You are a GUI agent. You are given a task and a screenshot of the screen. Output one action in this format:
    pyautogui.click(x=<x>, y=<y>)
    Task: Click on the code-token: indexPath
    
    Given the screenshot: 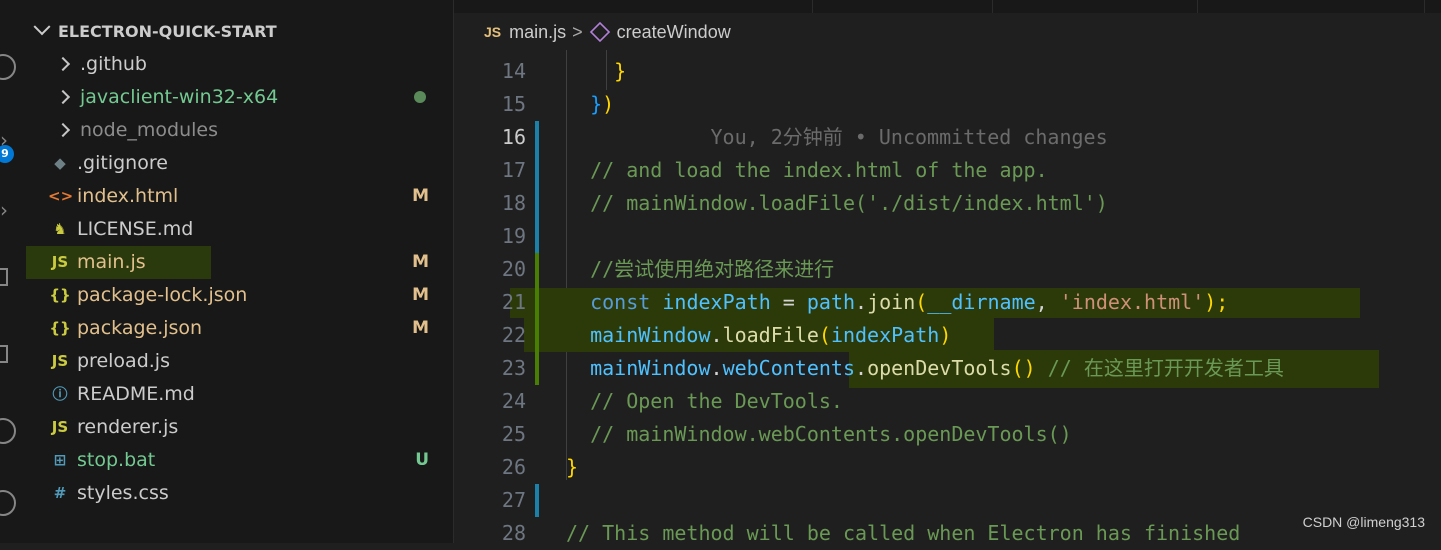 What is the action you would take?
    pyautogui.click(x=885, y=335)
    